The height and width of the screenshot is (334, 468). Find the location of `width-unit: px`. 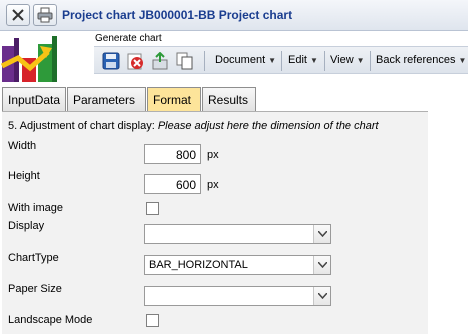

width-unit: px is located at coordinates (213, 155).